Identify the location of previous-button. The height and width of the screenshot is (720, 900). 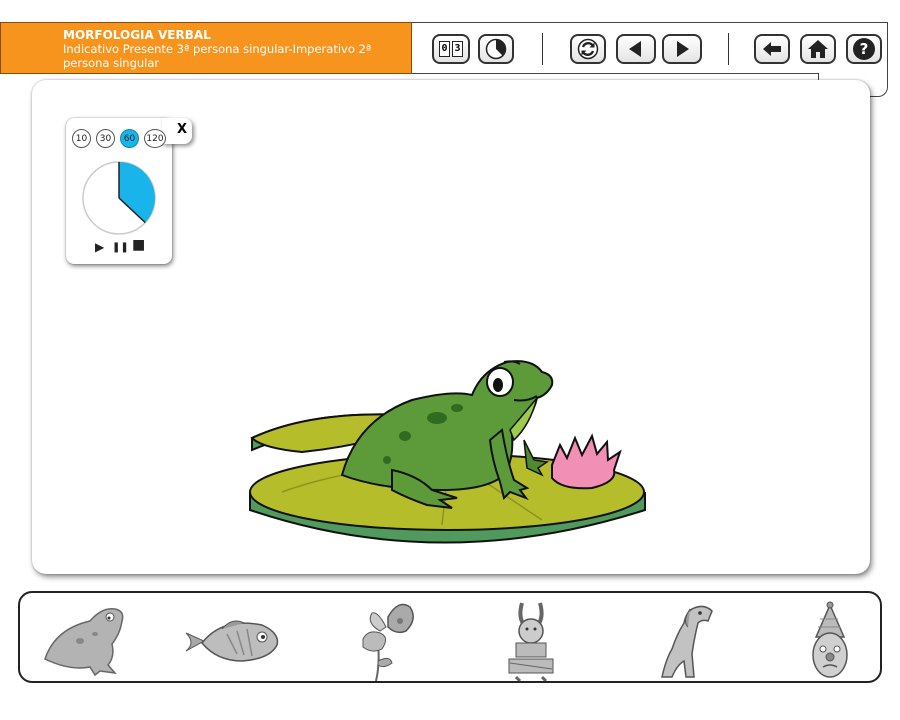
(636, 49).